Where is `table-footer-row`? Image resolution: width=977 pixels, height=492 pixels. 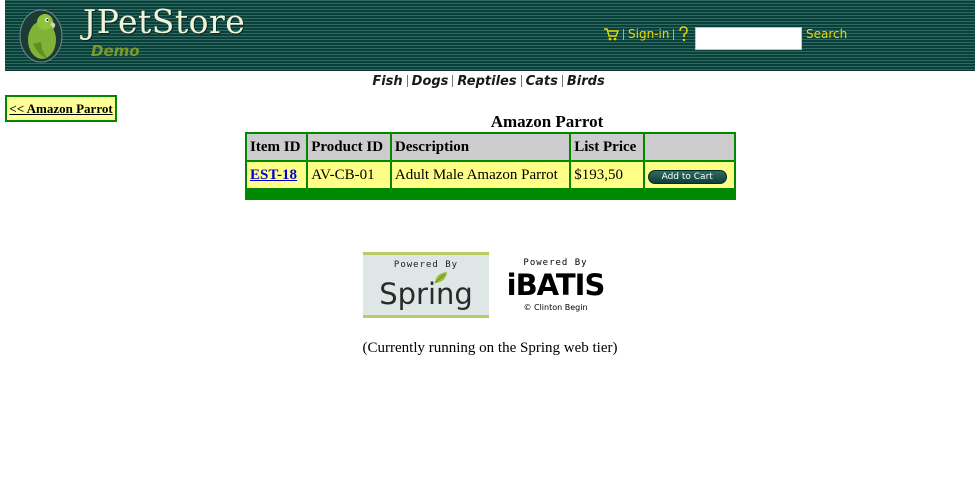
table-footer-row is located at coordinates (490, 194).